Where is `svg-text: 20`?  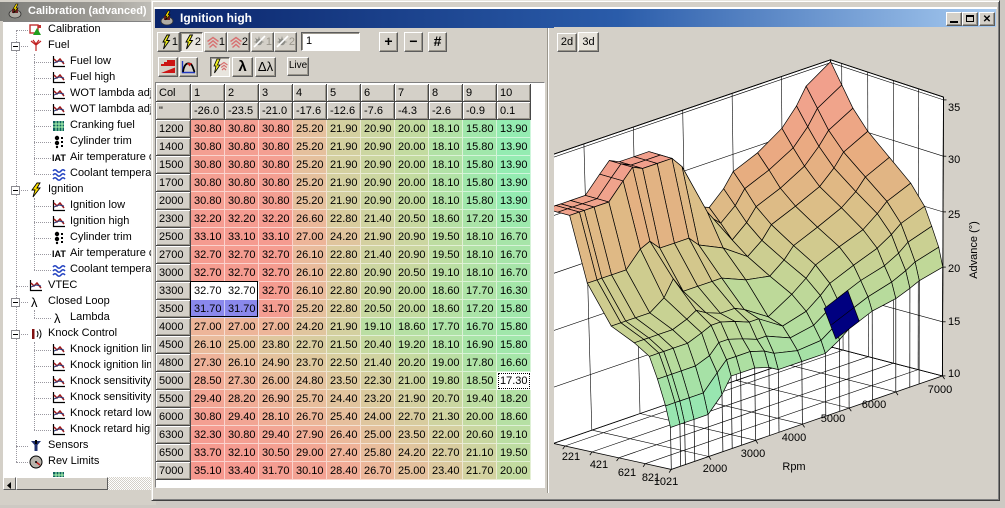 svg-text: 20 is located at coordinates (954, 269).